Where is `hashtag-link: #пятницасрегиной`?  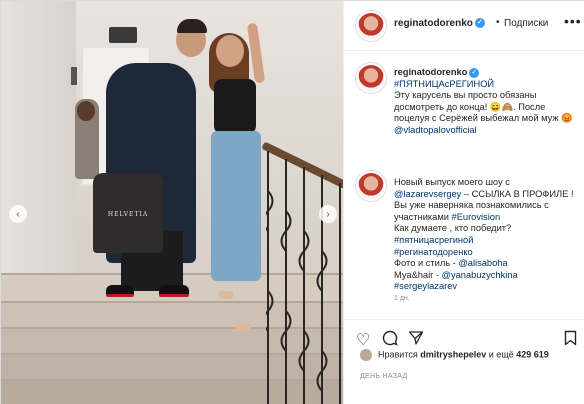 hashtag-link: #пятницасрегиной is located at coordinates (433, 240).